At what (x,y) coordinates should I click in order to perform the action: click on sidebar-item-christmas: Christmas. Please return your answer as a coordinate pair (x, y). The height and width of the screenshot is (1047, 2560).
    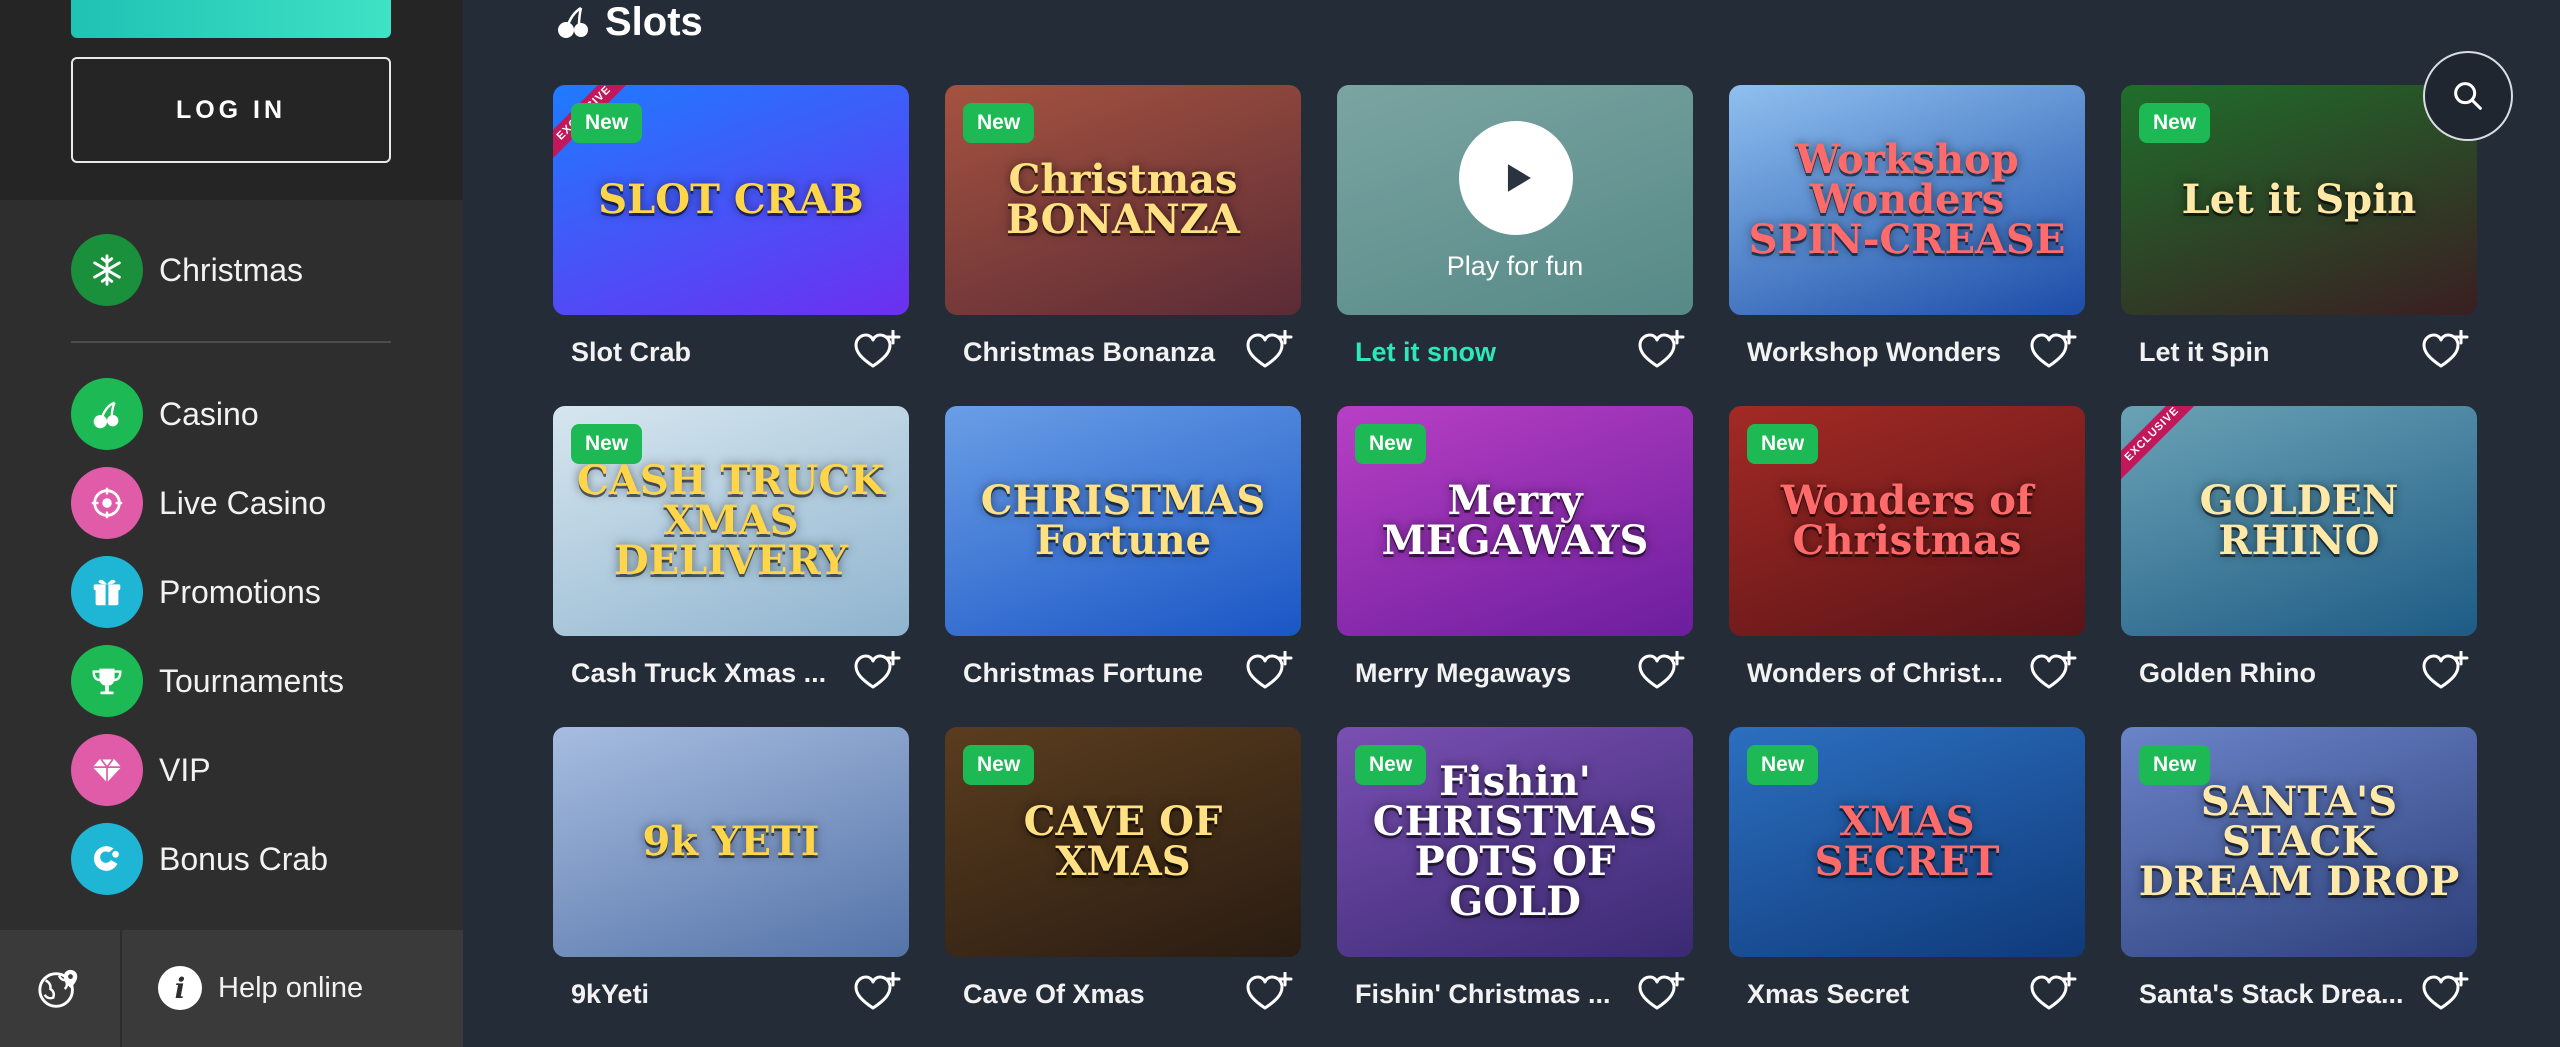
    Looking at the image, I should click on (187, 270).